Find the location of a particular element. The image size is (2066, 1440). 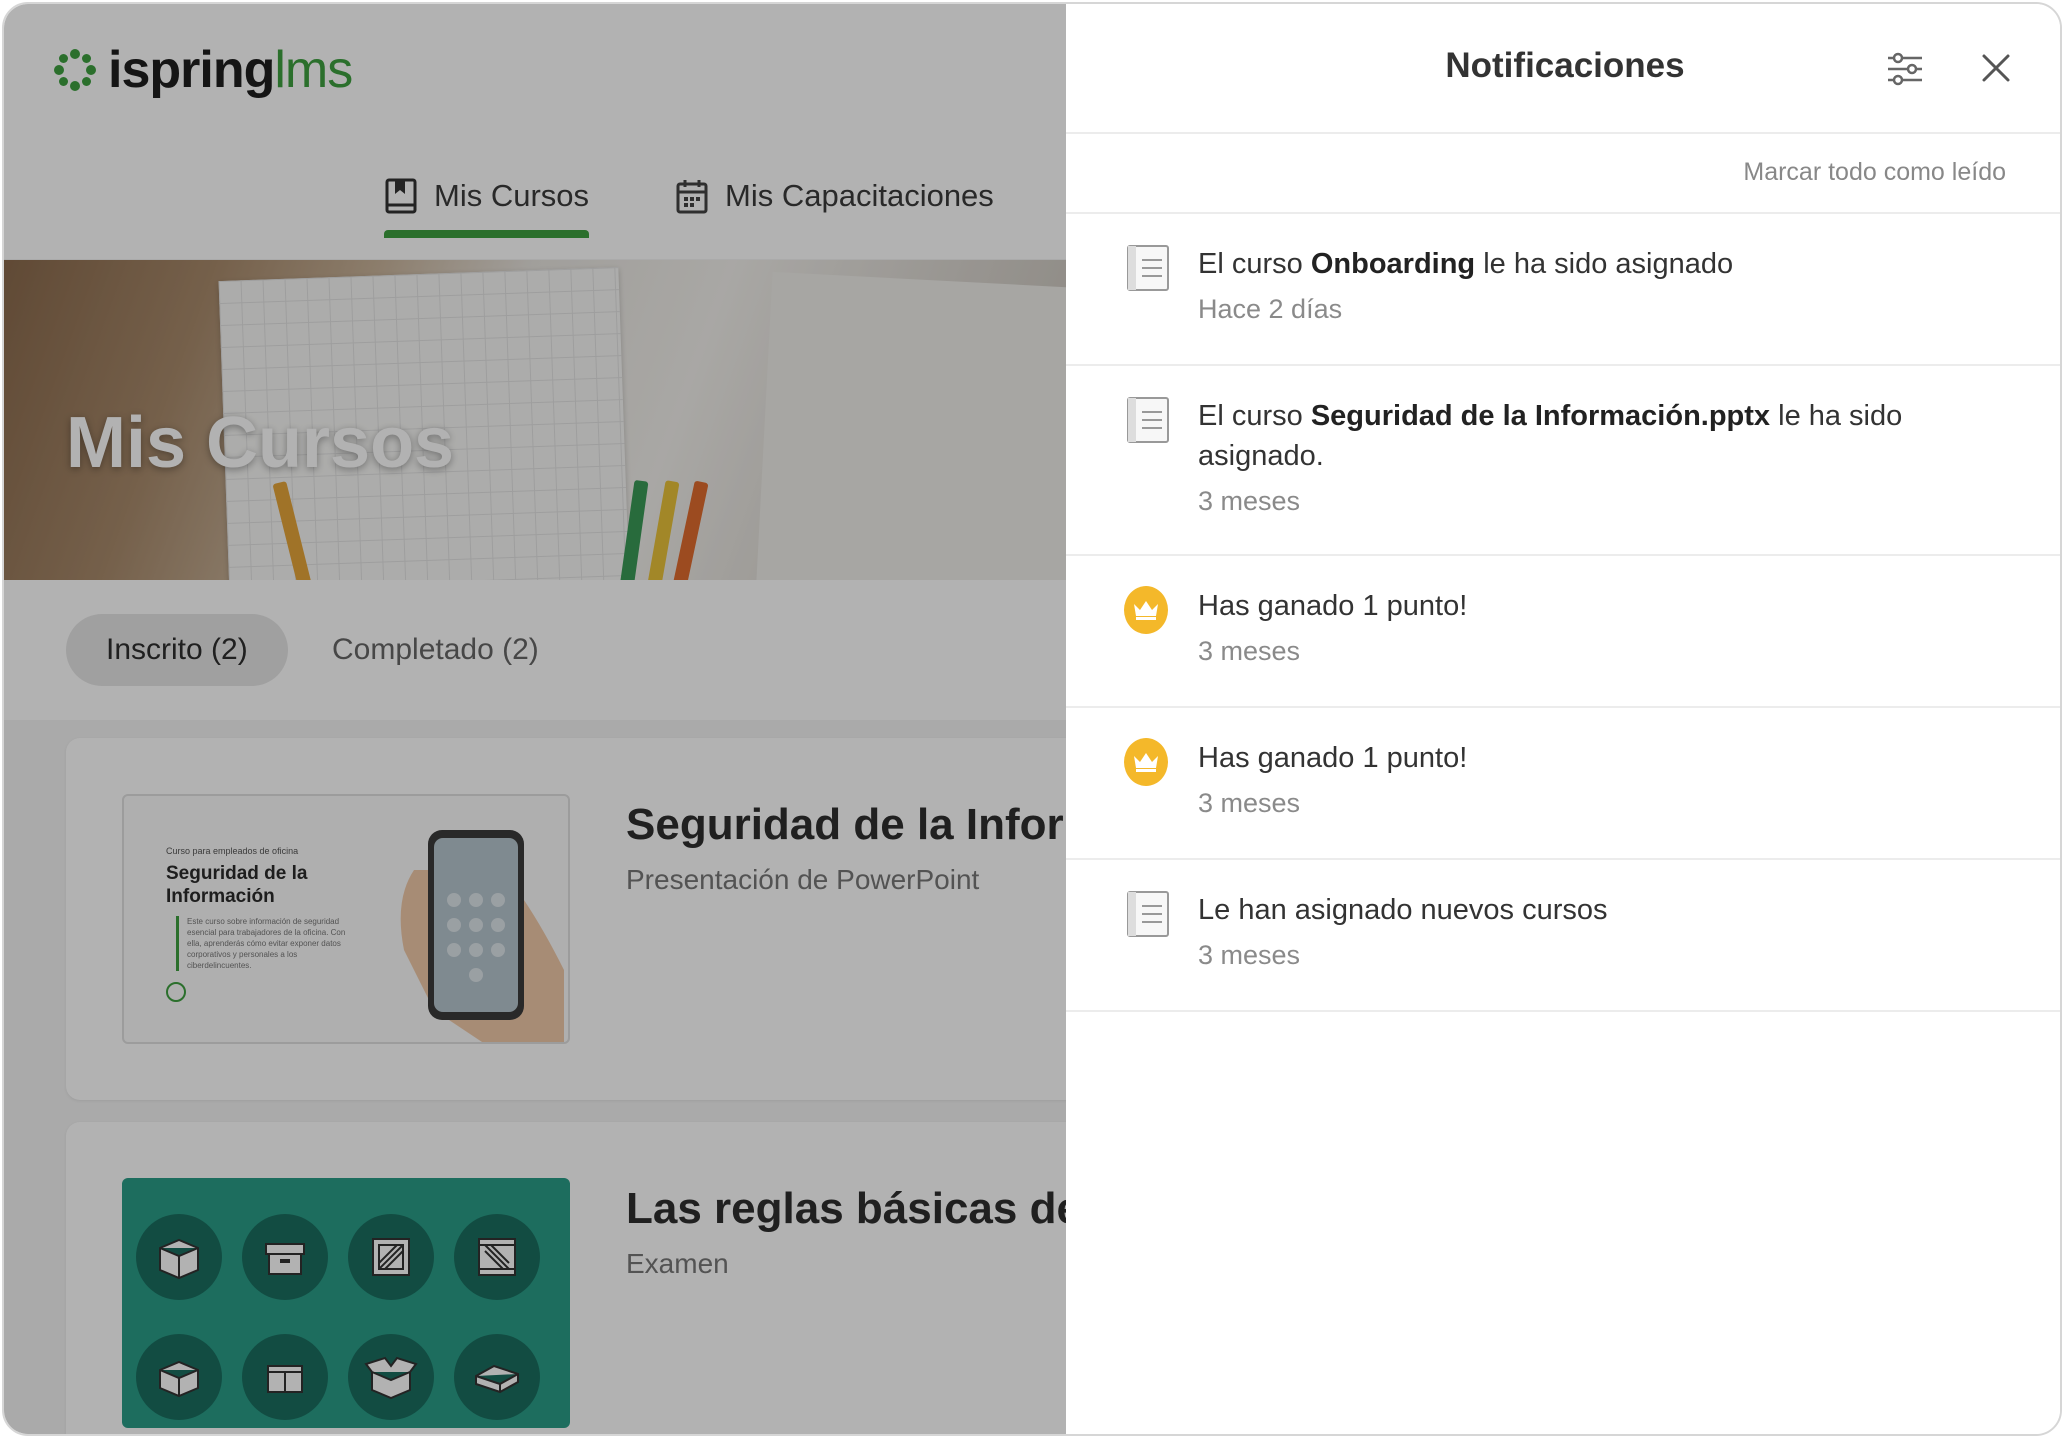

settings-sliders-icon is located at coordinates (1905, 69).